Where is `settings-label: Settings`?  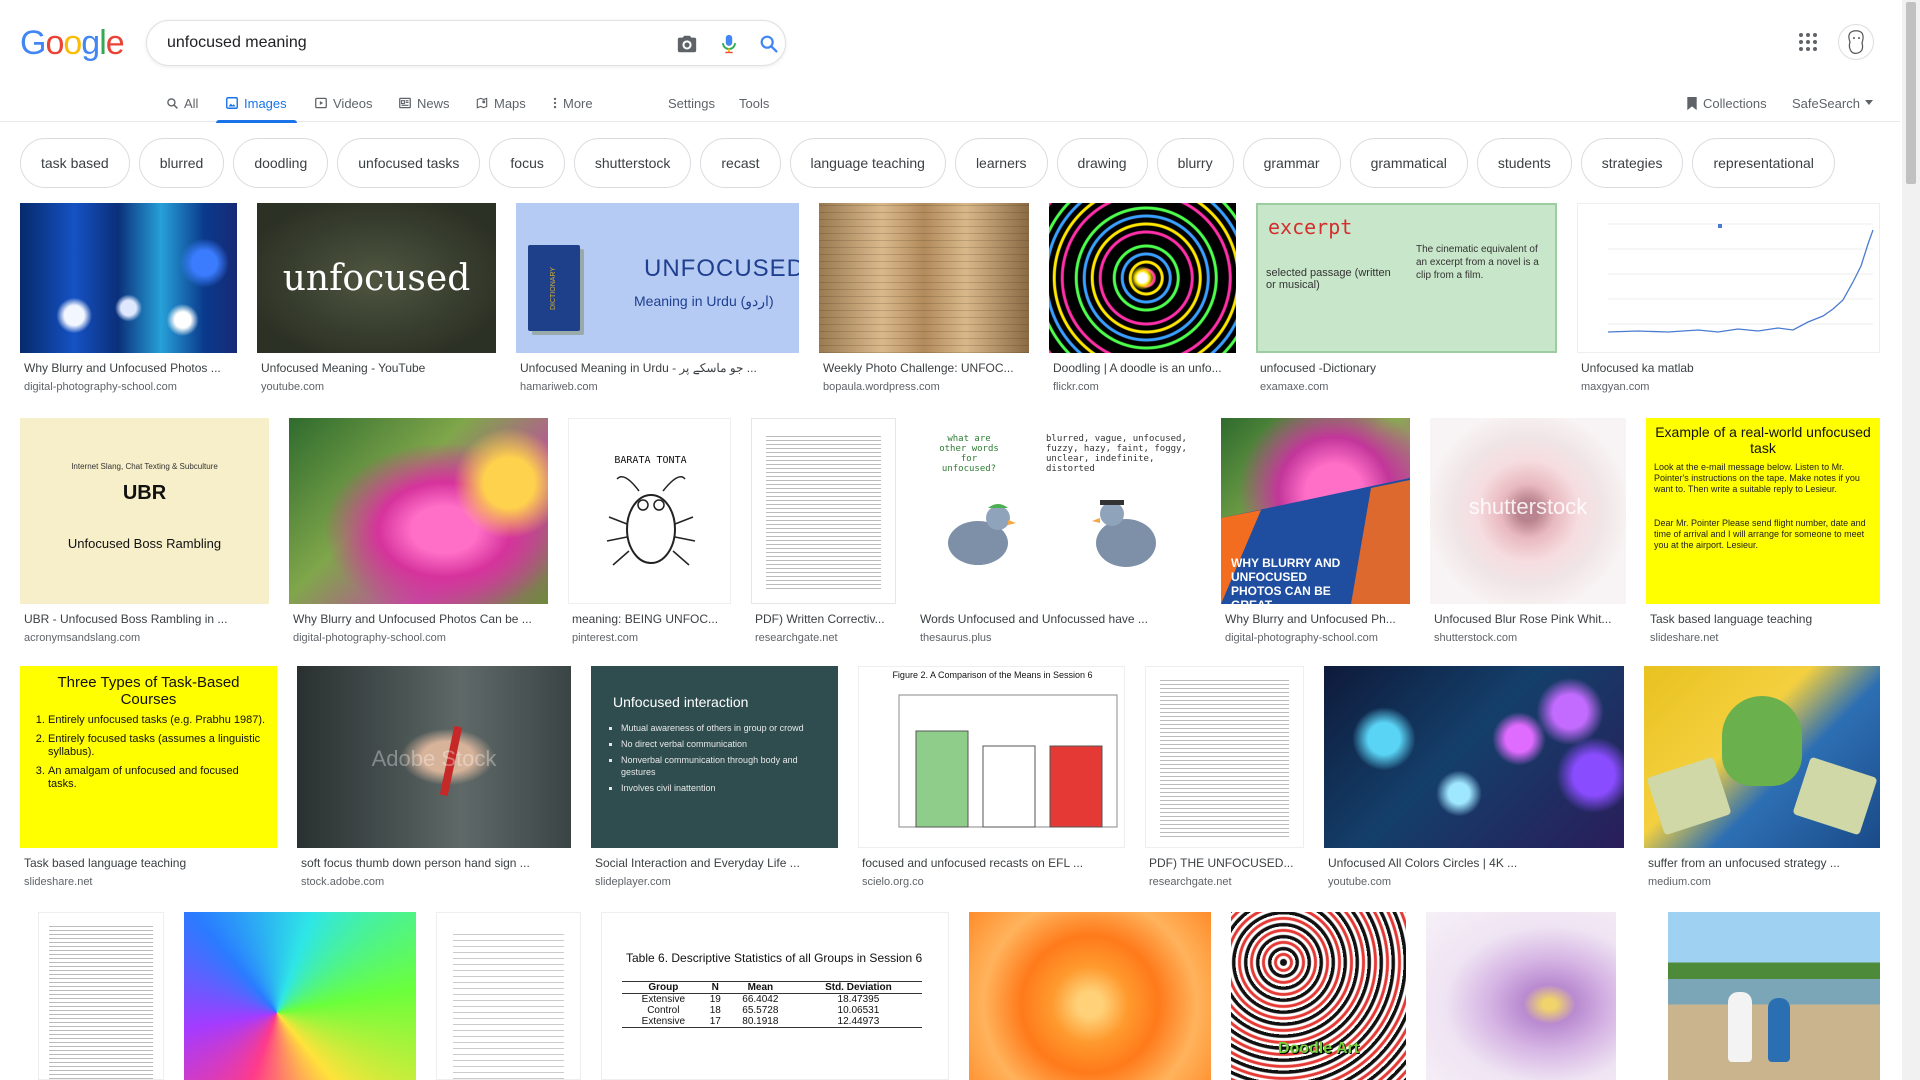
settings-label: Settings is located at coordinates (691, 103).